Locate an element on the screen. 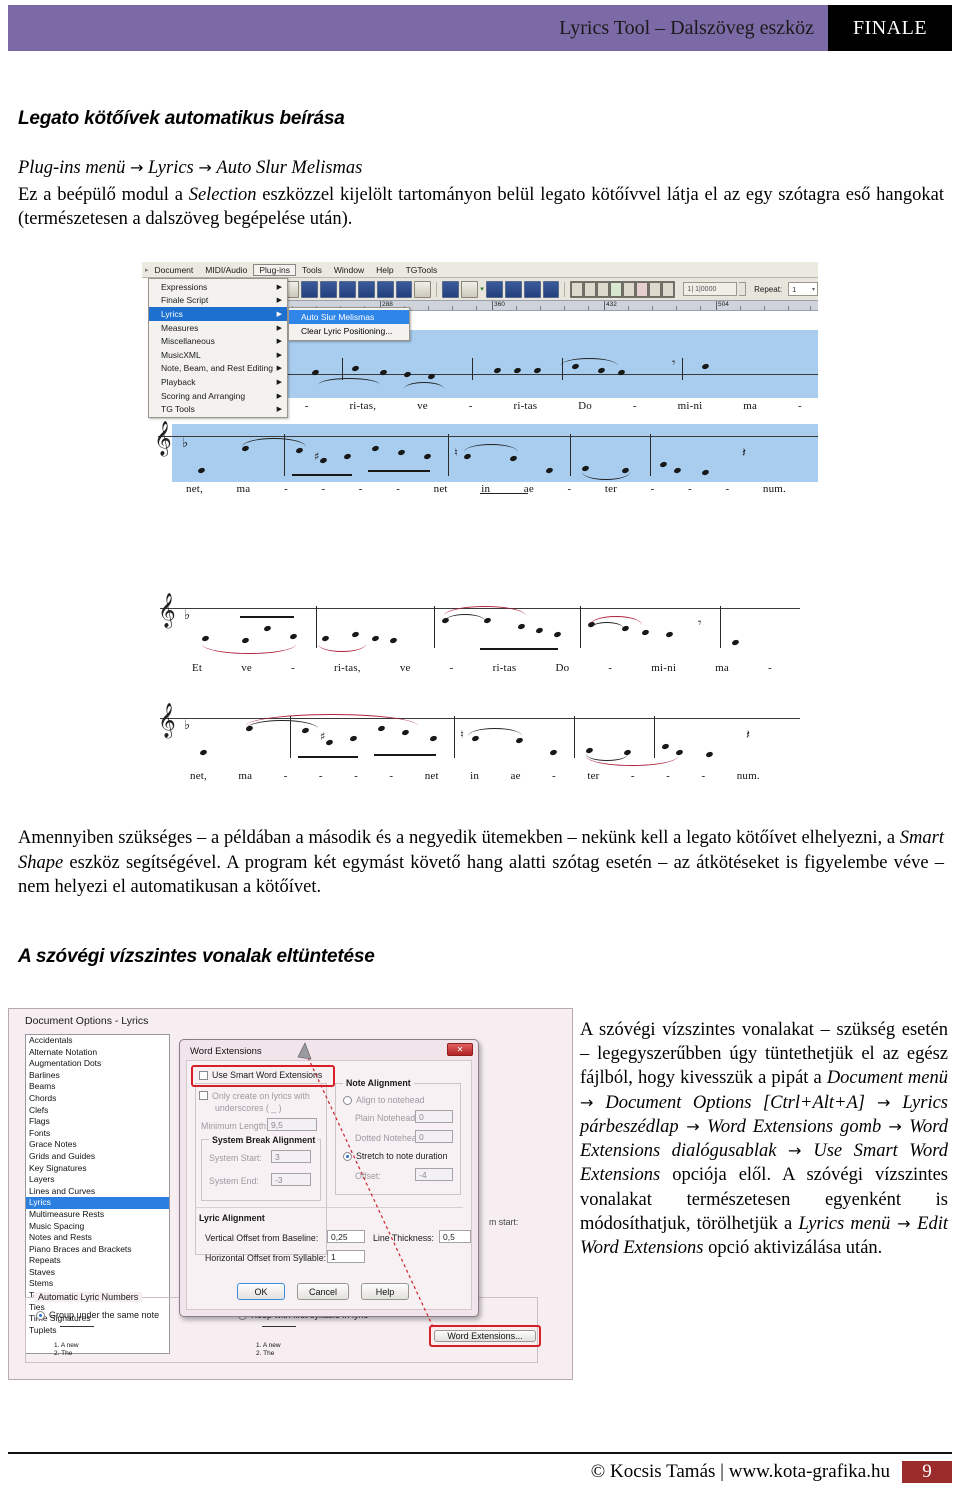 Image resolution: width=960 pixels, height=1510 pixels. plugins-item-finale-script: Finale Script ▶ is located at coordinates (218, 301).